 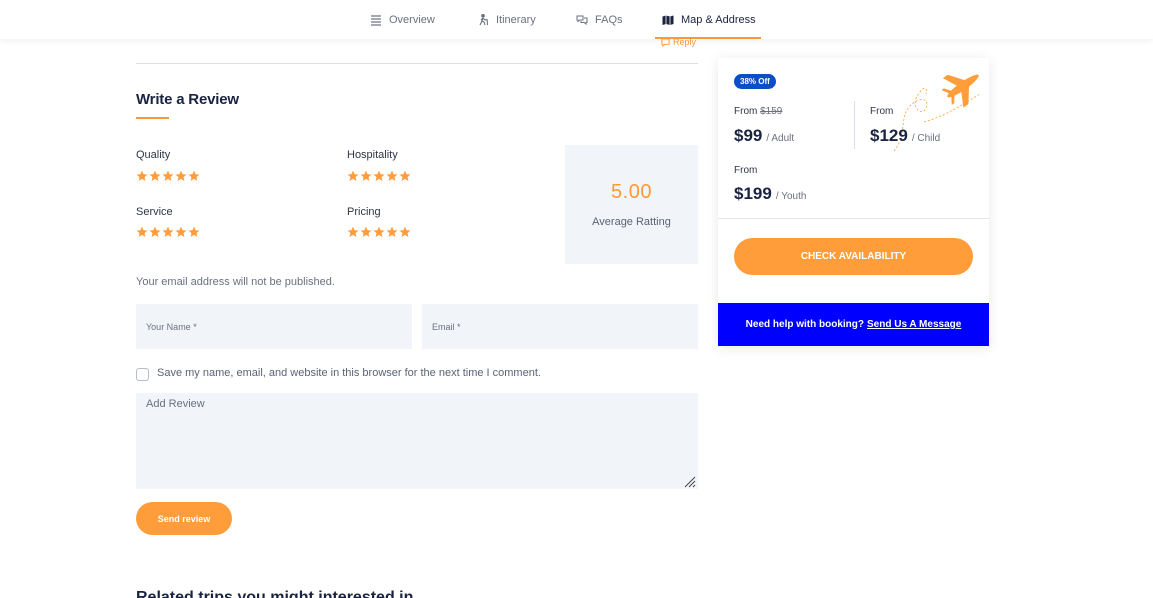 What do you see at coordinates (275, 593) in the screenshot?
I see `related-trips-heading: Related trips you might interested in` at bounding box center [275, 593].